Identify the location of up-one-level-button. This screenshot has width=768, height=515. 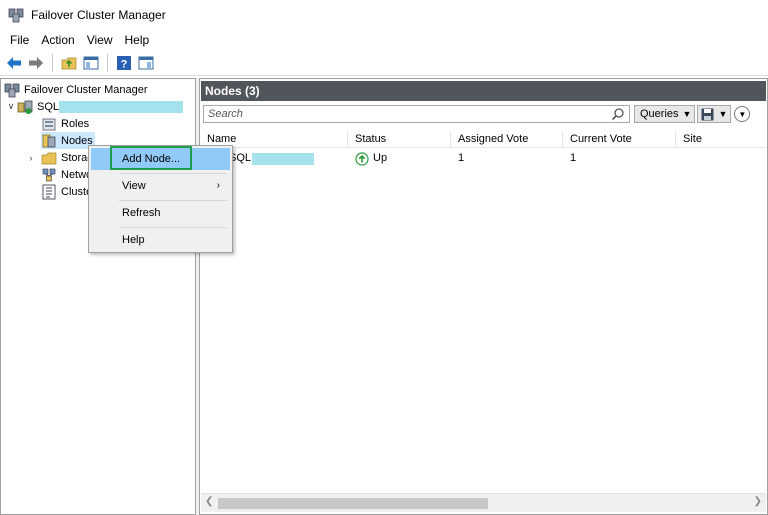
(69, 63).